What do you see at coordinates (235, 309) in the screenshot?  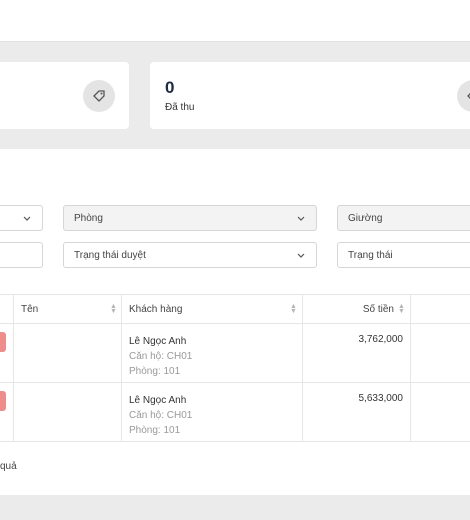 I see `table-header: Tên ▲ ▼ Khách hàng ▲ ▼ Số tiền ▲ ▼` at bounding box center [235, 309].